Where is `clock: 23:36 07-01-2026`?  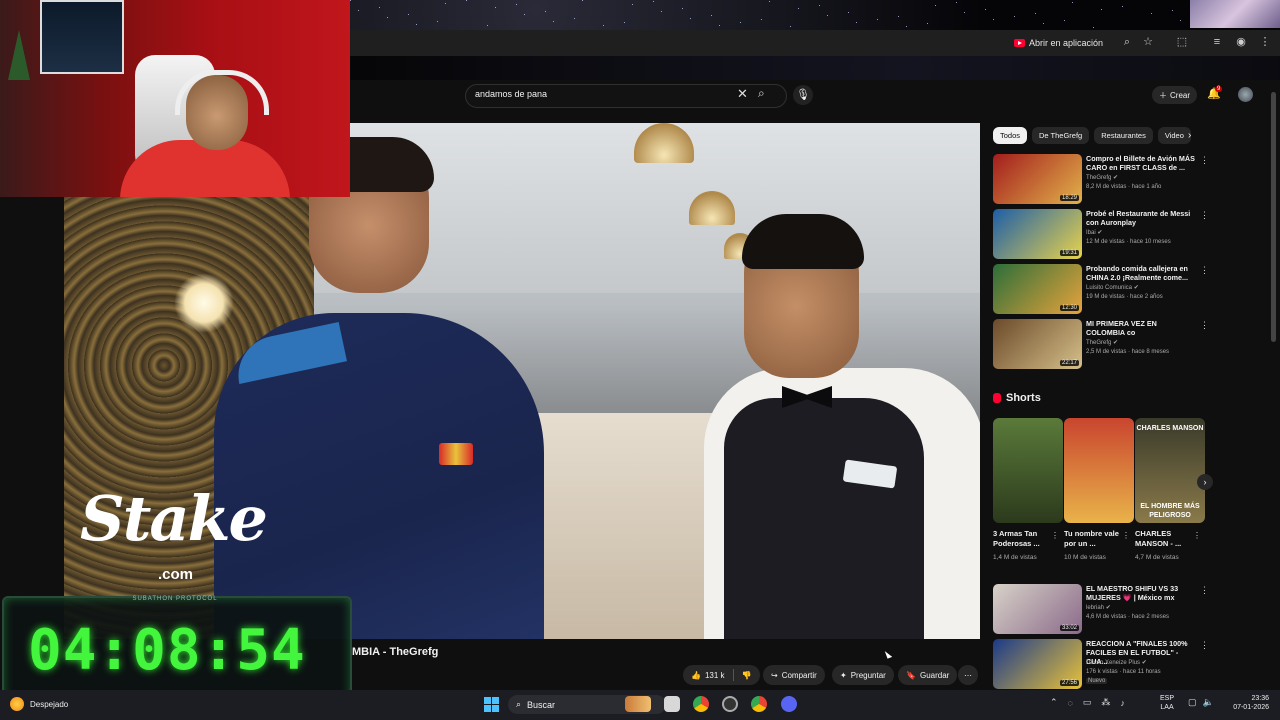 clock: 23:36 07-01-2026 is located at coordinates (1247, 703).